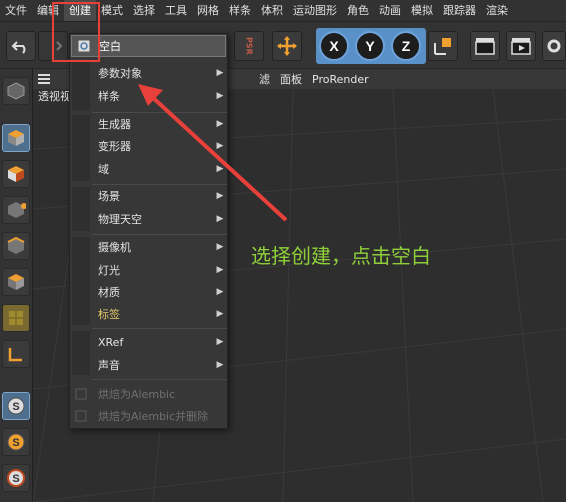 The height and width of the screenshot is (502, 566). What do you see at coordinates (291, 79) in the screenshot?
I see `viewport-tab-panel: 面板` at bounding box center [291, 79].